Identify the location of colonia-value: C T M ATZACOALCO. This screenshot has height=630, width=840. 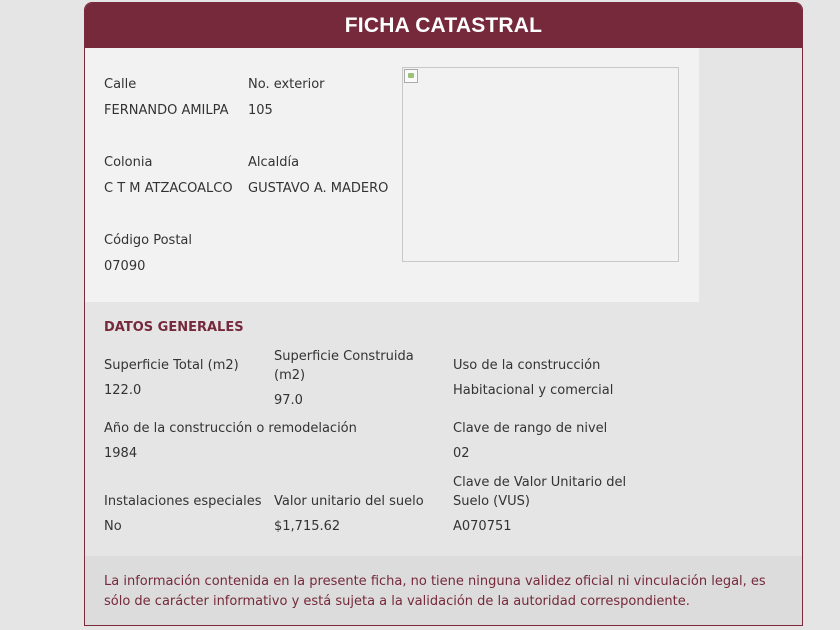
(168, 188).